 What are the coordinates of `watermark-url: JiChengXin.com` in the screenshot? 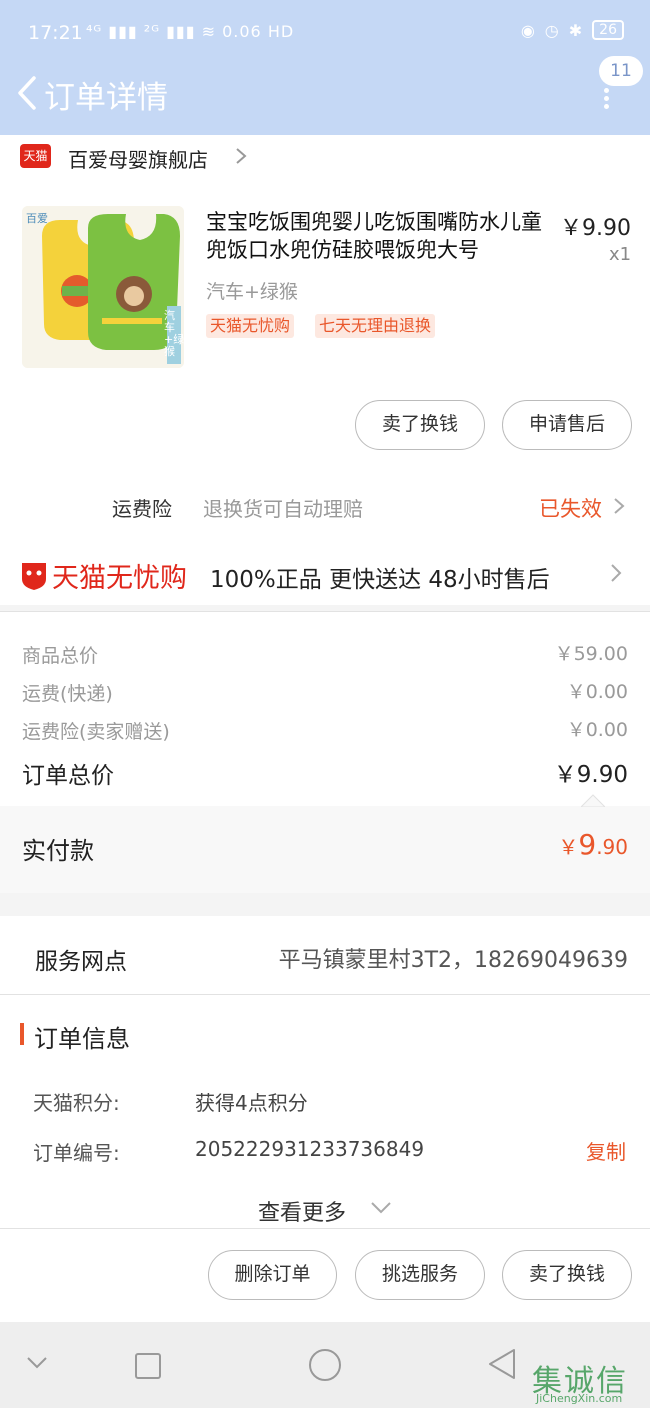 It's located at (579, 1398).